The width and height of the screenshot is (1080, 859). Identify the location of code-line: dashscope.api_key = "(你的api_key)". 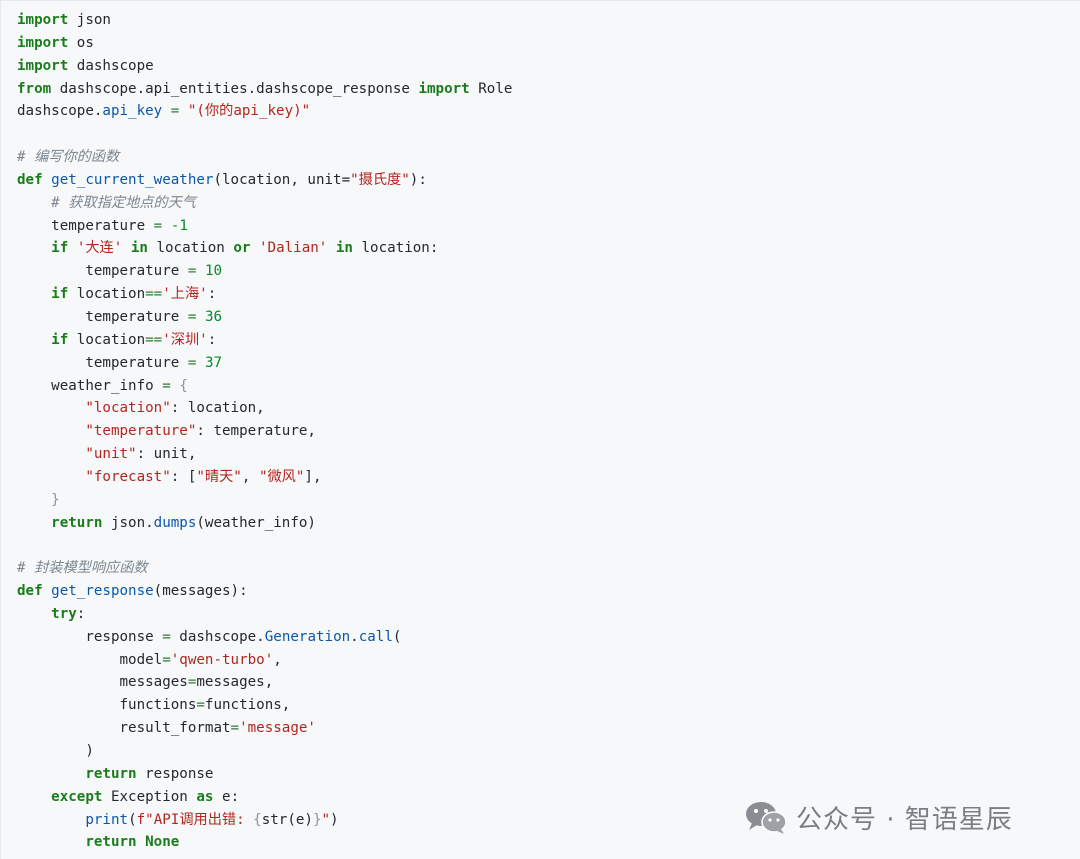
(548, 111).